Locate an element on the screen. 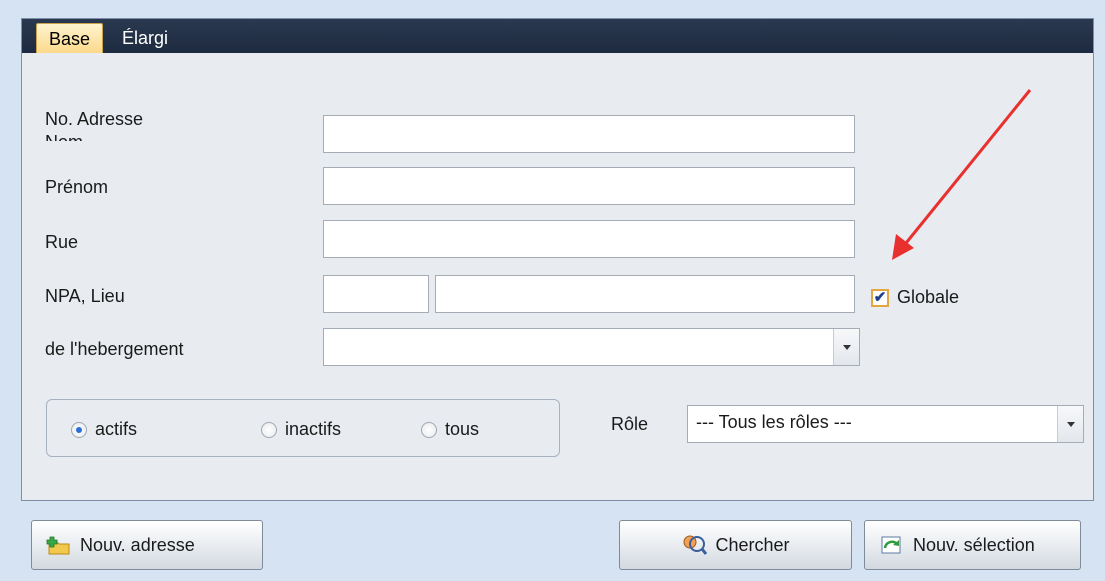 This screenshot has height=581, width=1105. globale-label: Globale is located at coordinates (928, 297).